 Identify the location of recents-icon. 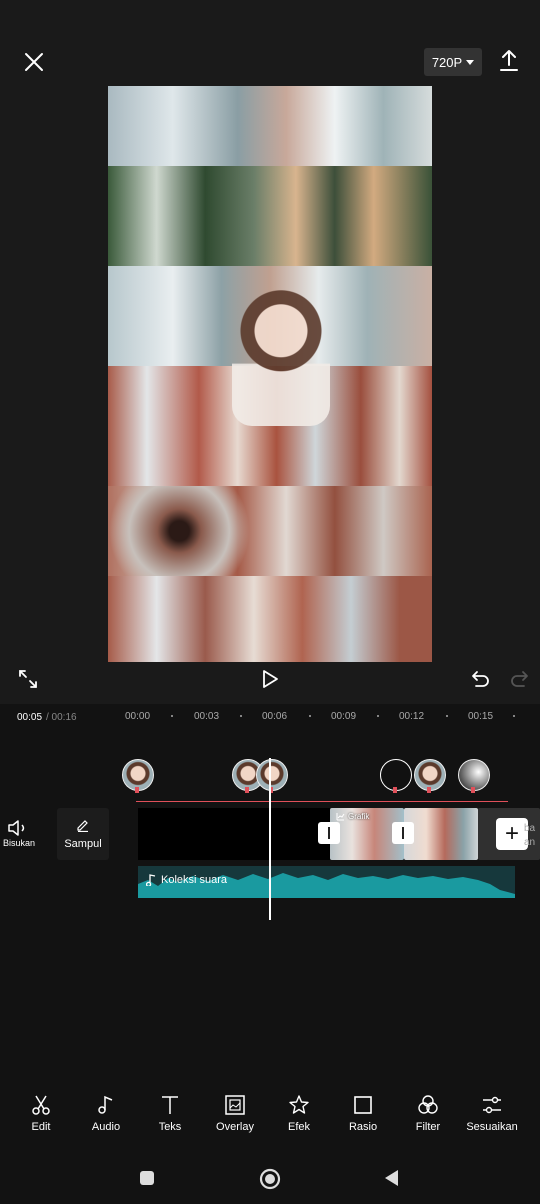
(147, 1178).